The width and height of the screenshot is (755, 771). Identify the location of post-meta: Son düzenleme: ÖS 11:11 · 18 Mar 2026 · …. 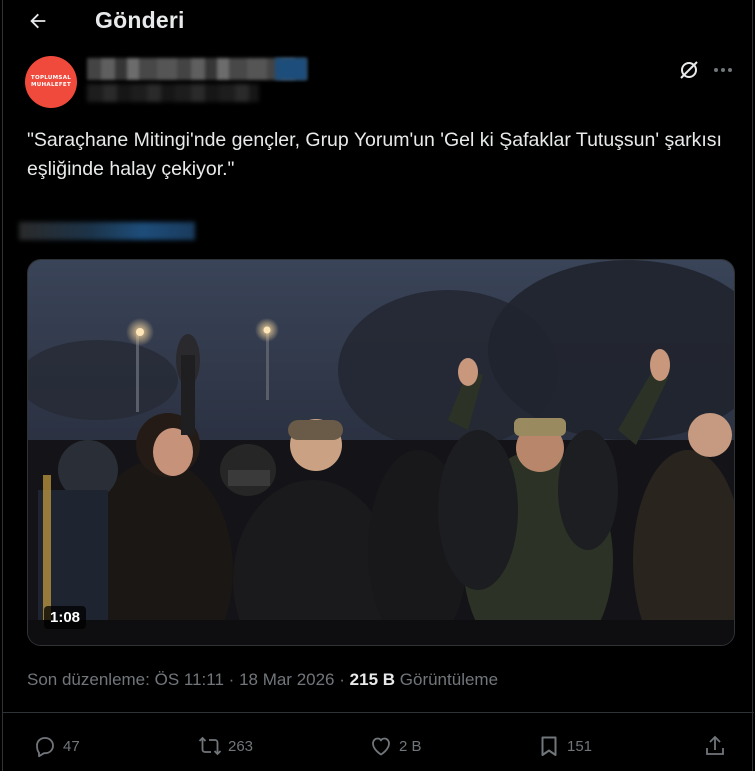
(262, 680).